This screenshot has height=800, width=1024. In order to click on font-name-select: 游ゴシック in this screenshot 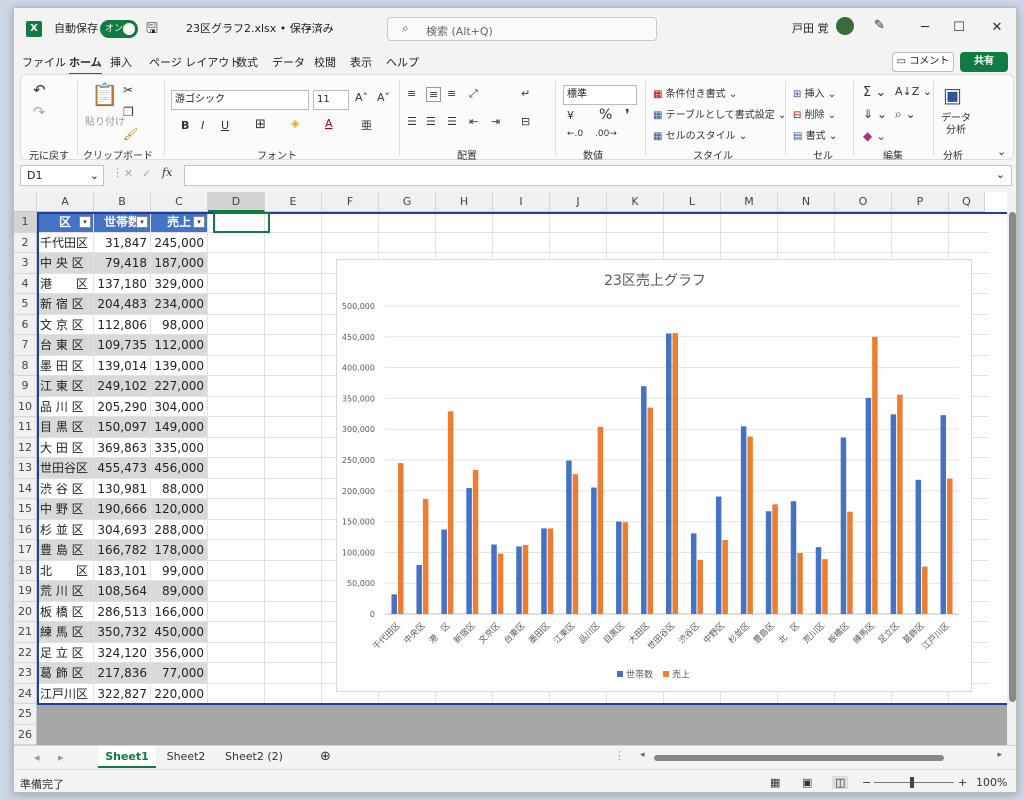, I will do `click(240, 100)`.